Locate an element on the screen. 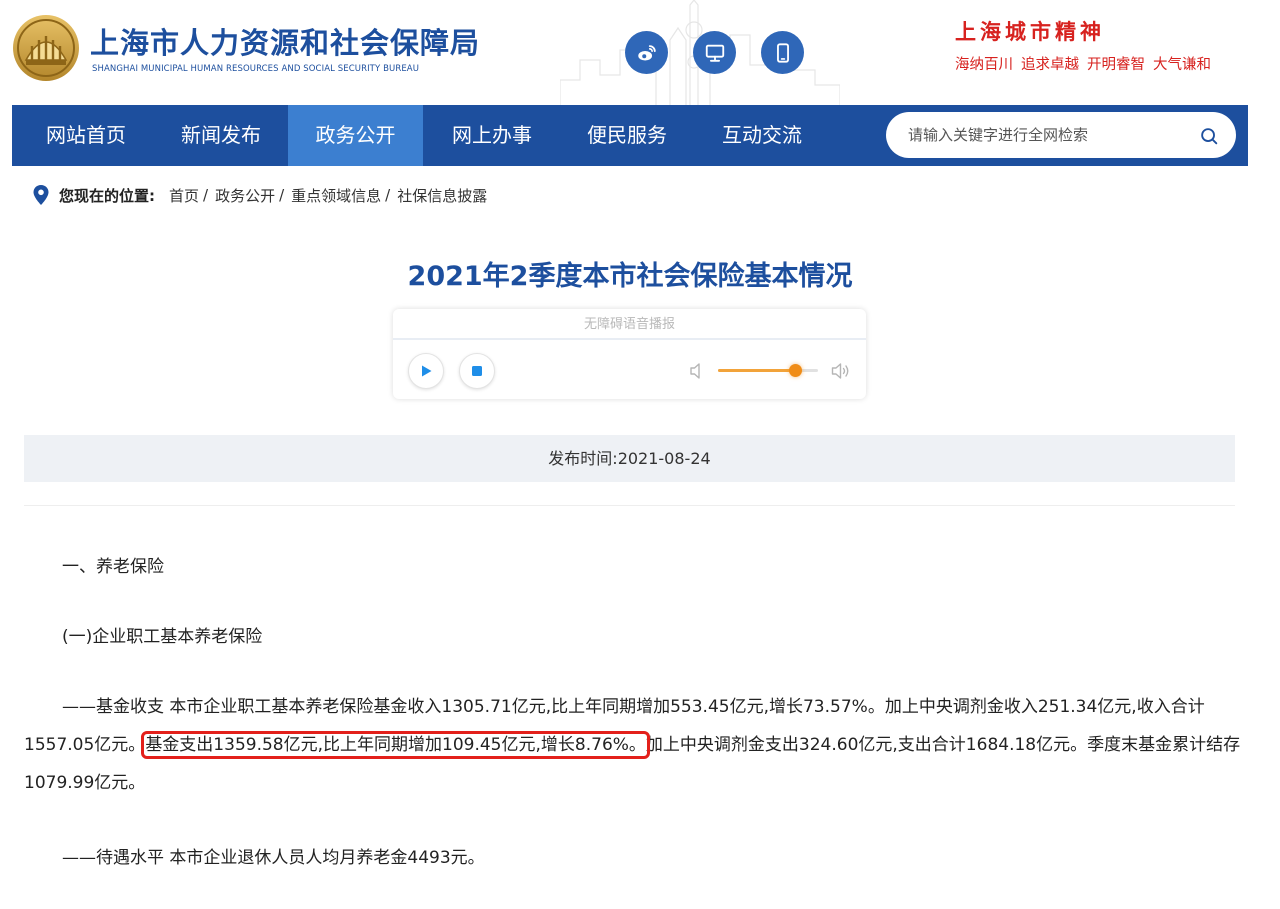  article-paragraph: ——待遇水平 本市企业退休人员人均月养老金4493元。 is located at coordinates (273, 858).